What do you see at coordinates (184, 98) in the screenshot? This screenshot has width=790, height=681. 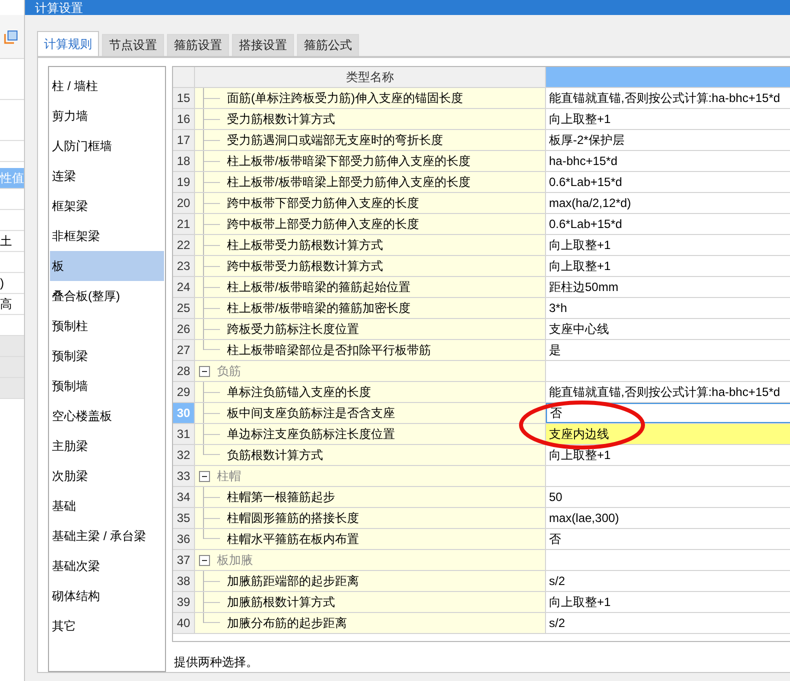 I see `row-number: 15` at bounding box center [184, 98].